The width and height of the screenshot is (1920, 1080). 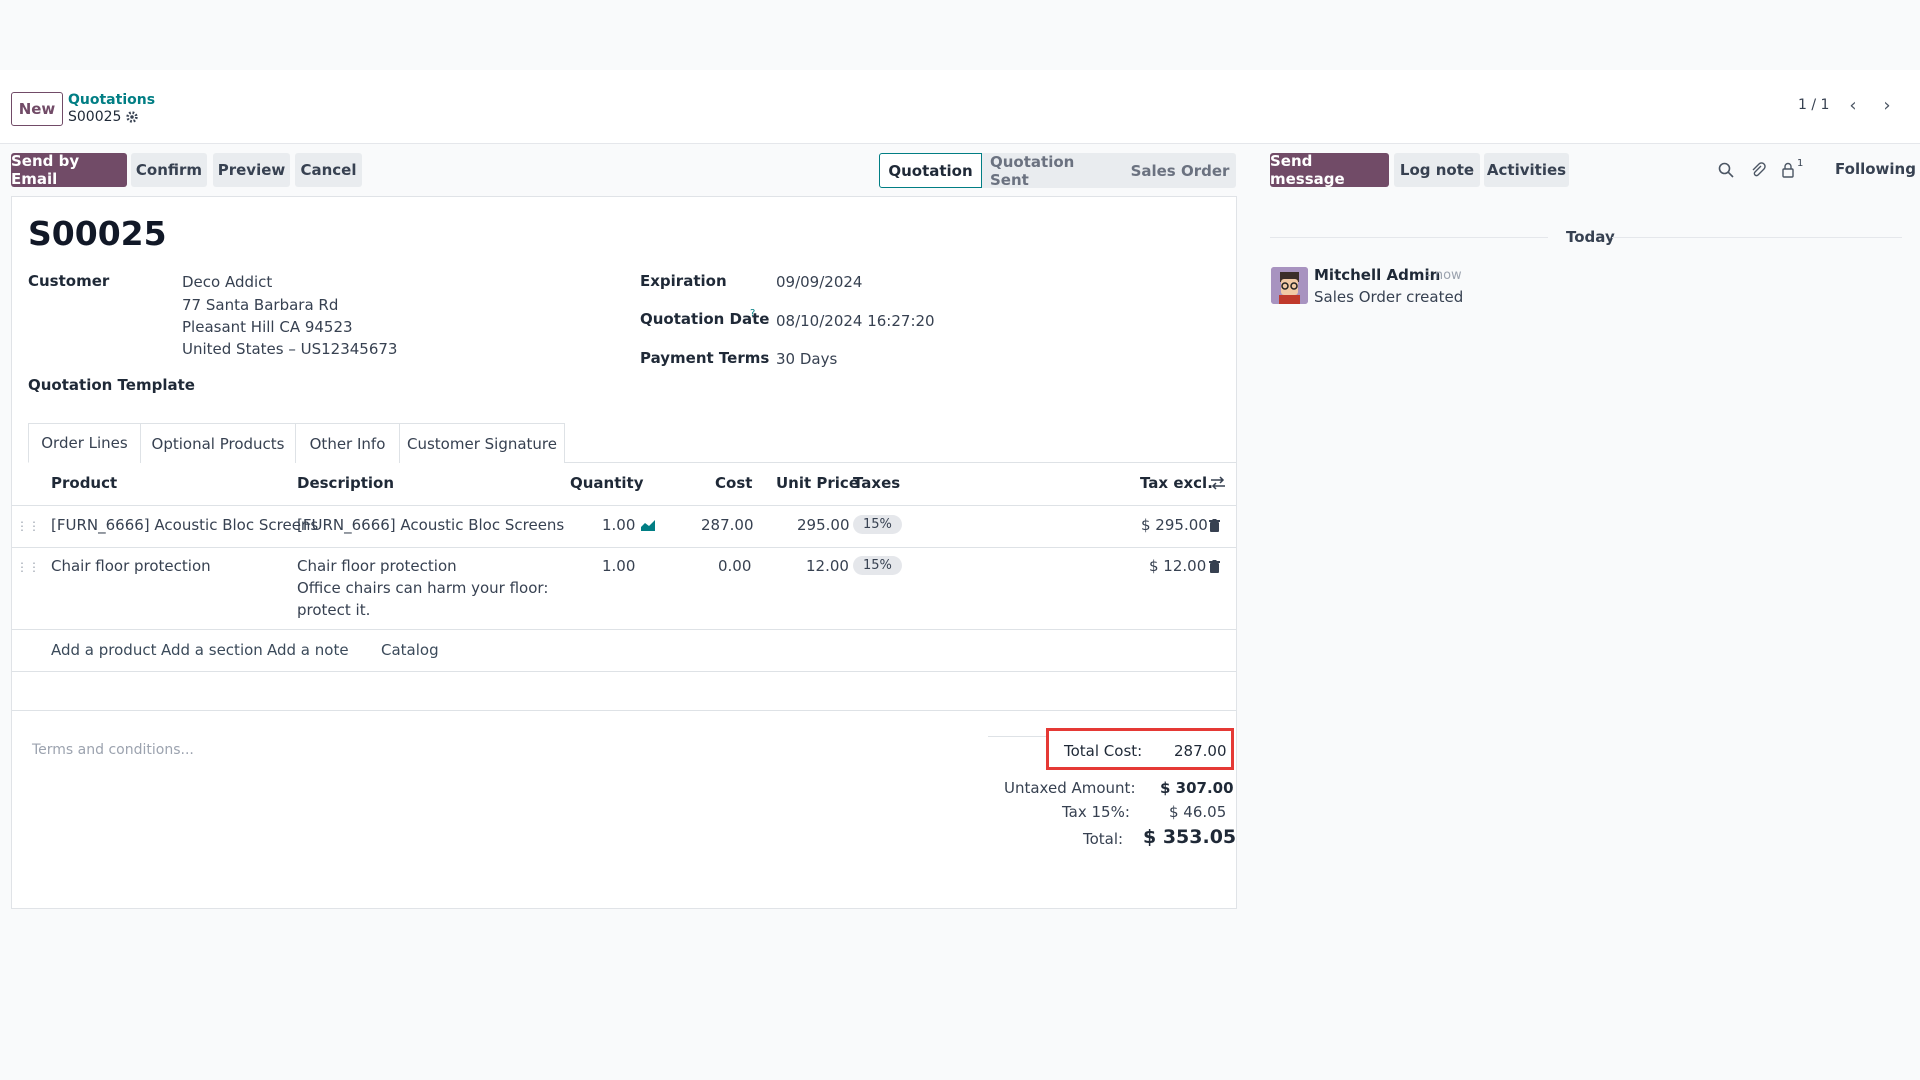 What do you see at coordinates (1800, 163) in the screenshot?
I see `followers-count: 1` at bounding box center [1800, 163].